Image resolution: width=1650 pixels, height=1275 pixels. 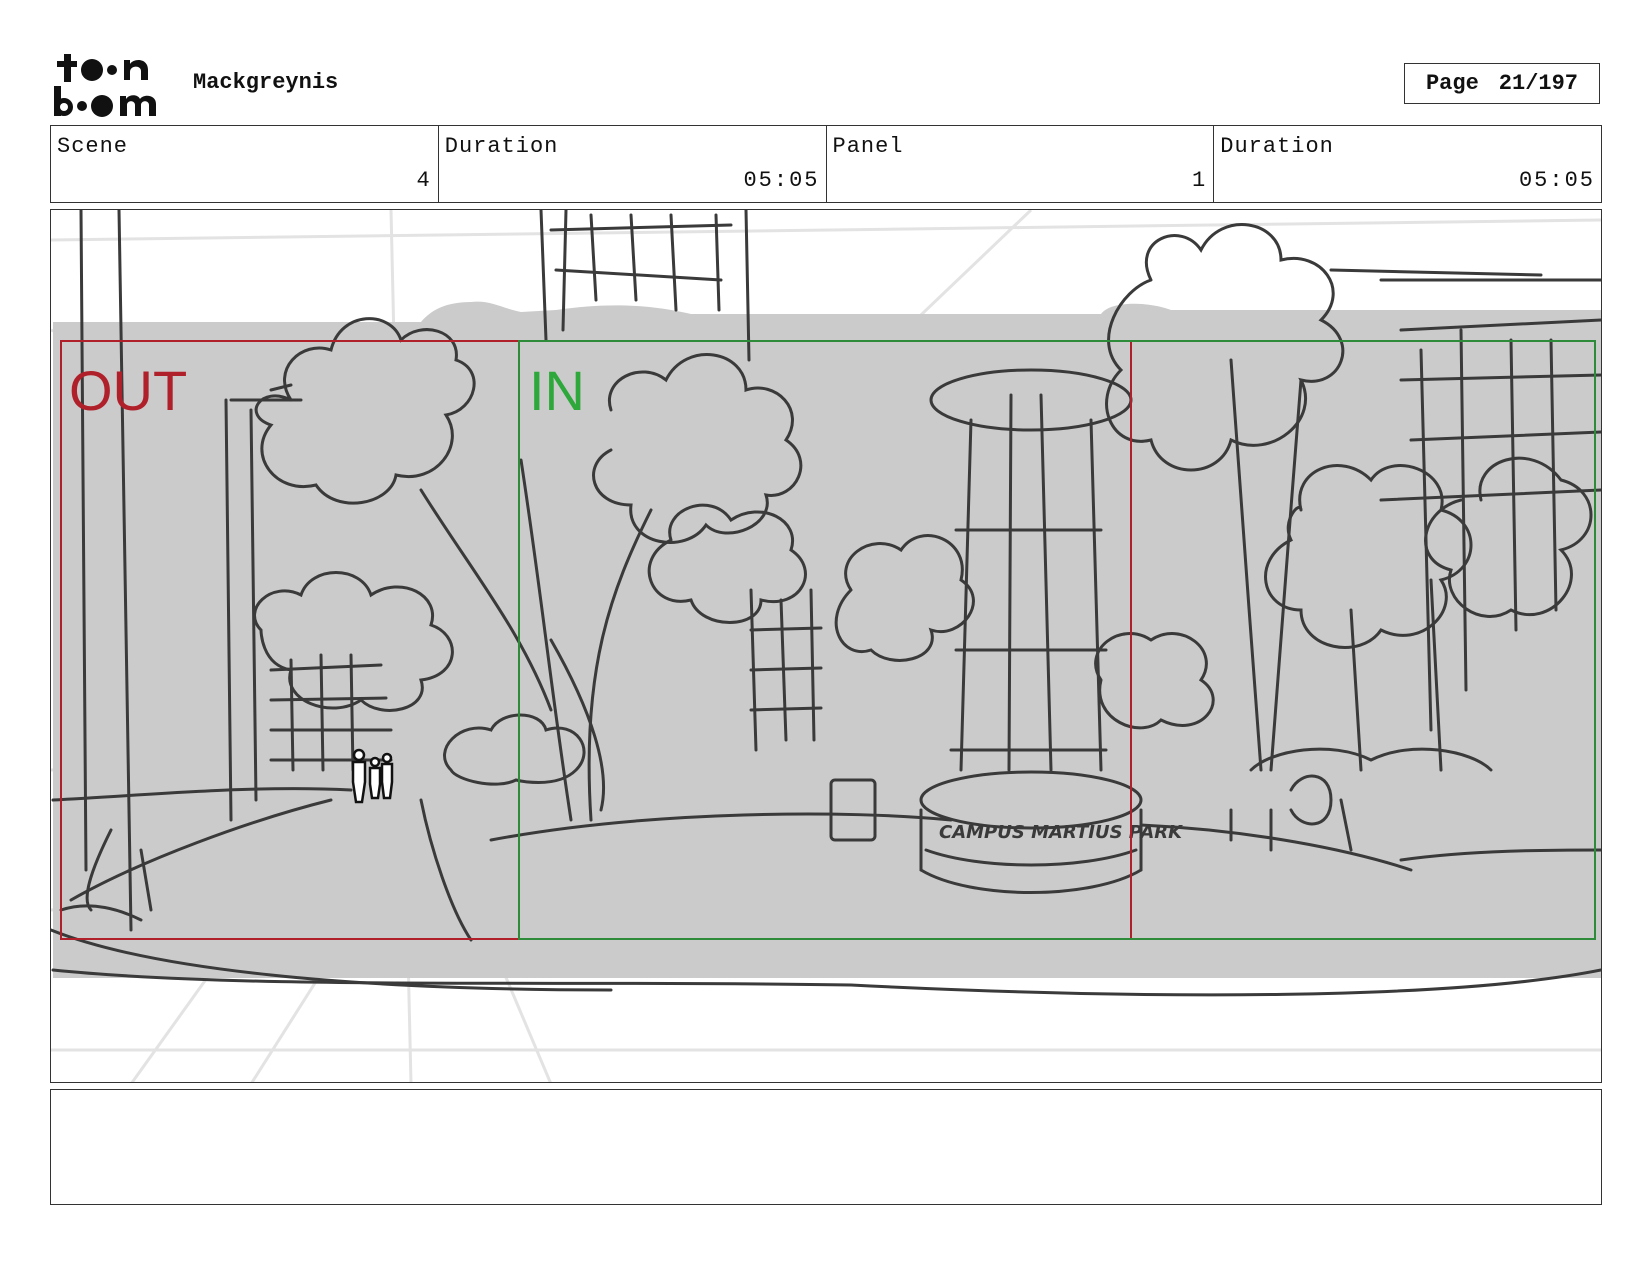 I want to click on project-title: Mackgreynis, so click(x=266, y=82).